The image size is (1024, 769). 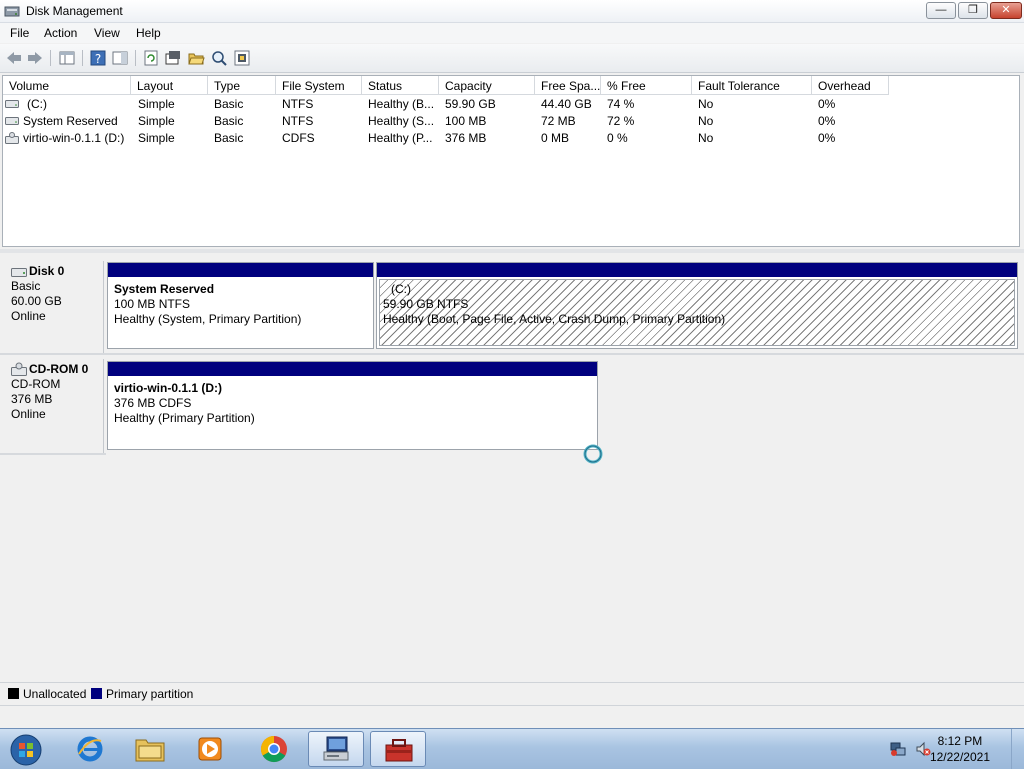 I want to click on legend: Unallocated Primary partition, so click(x=512, y=693).